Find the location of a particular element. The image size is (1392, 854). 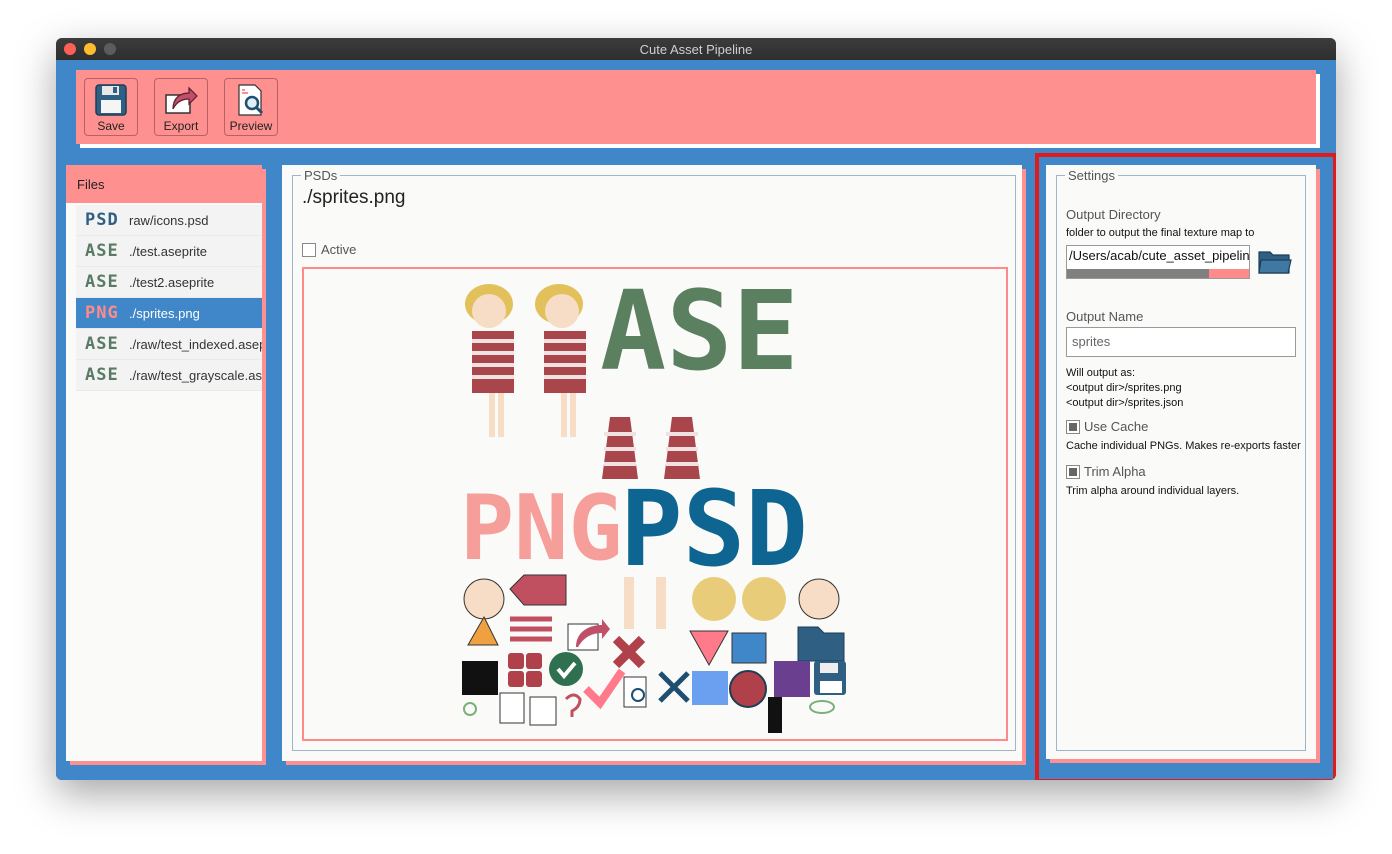

toolbar: Save Export Preview is located at coordinates (696, 107).